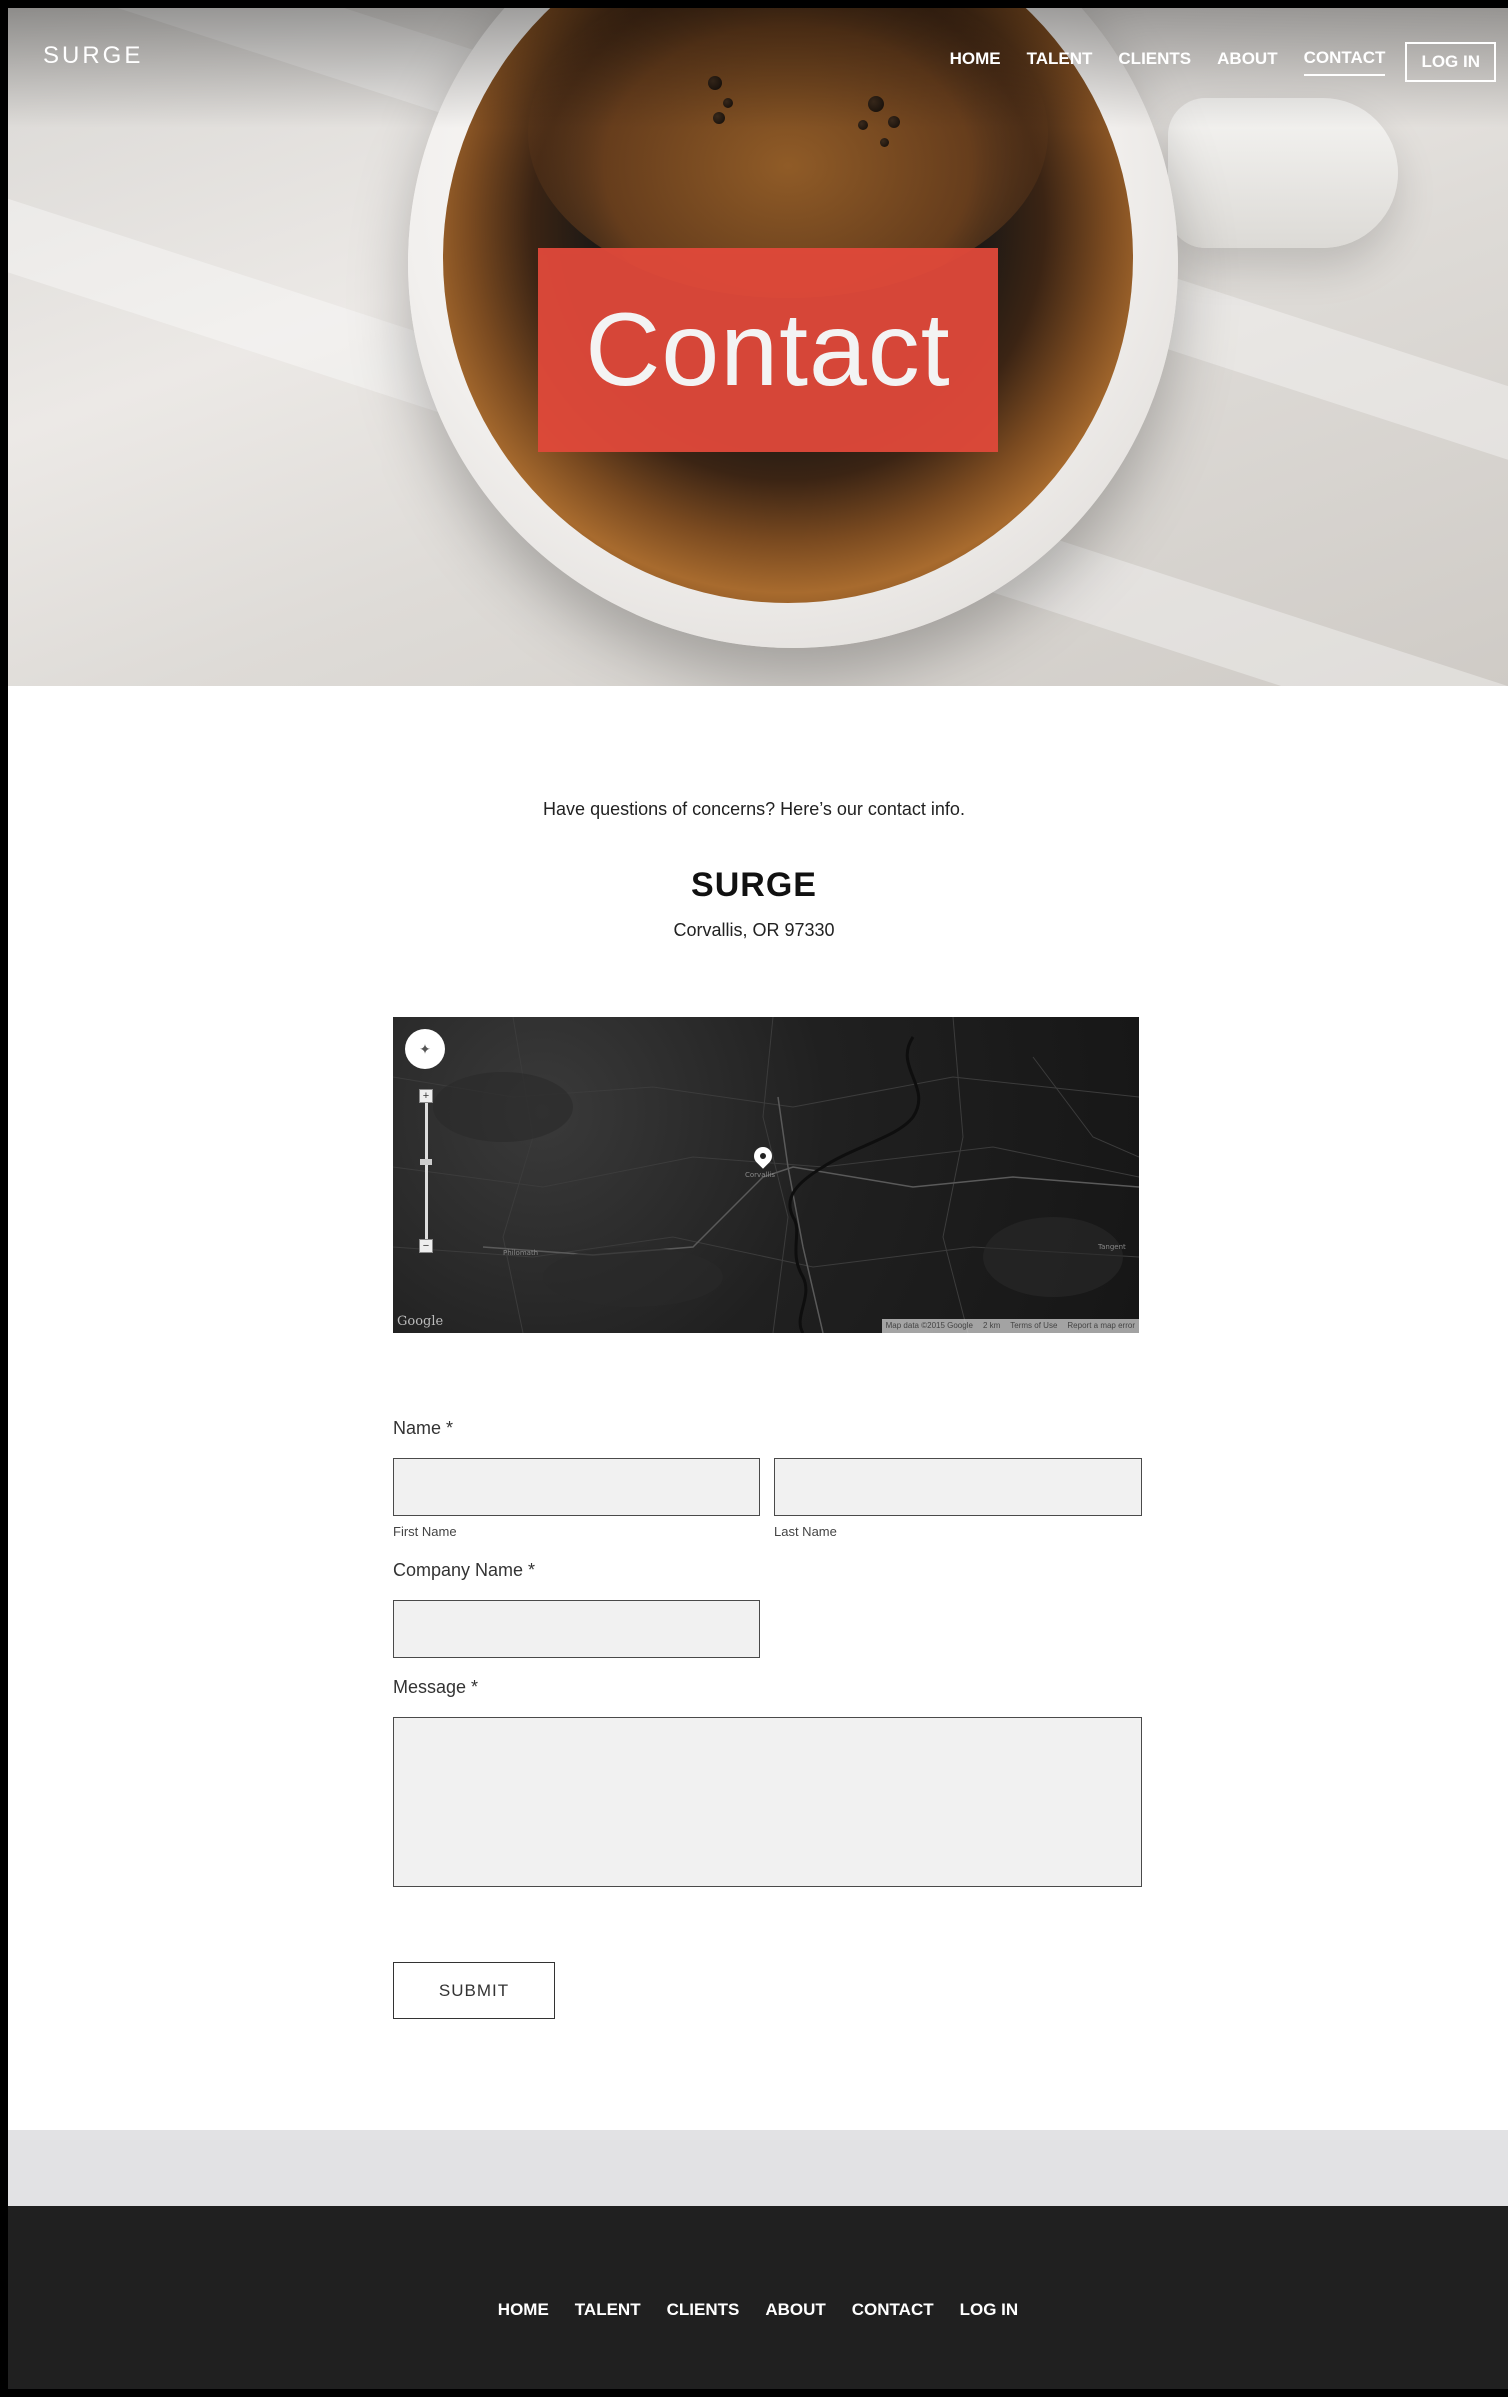 The height and width of the screenshot is (2397, 1508). Describe the element at coordinates (425, 1049) in the screenshot. I see `map-pan-control: ✦` at that location.